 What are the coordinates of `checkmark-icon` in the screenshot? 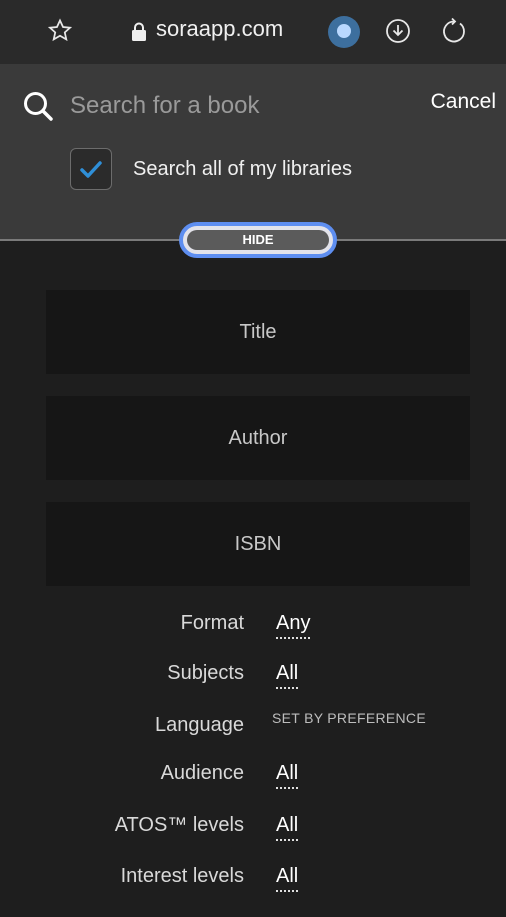 It's located at (91, 169).